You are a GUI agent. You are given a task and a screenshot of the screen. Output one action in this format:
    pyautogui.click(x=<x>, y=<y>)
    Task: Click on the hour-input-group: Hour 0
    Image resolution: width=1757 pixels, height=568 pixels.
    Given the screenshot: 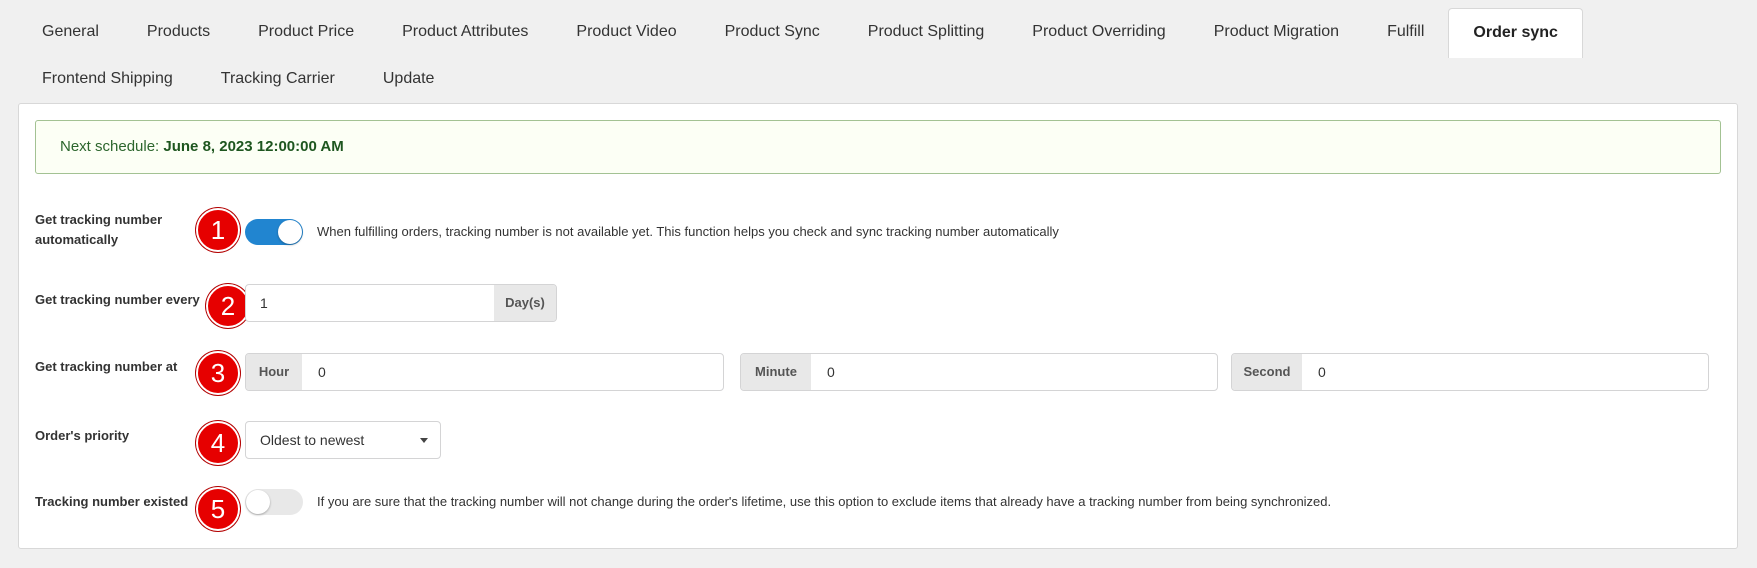 What is the action you would take?
    pyautogui.click(x=484, y=372)
    